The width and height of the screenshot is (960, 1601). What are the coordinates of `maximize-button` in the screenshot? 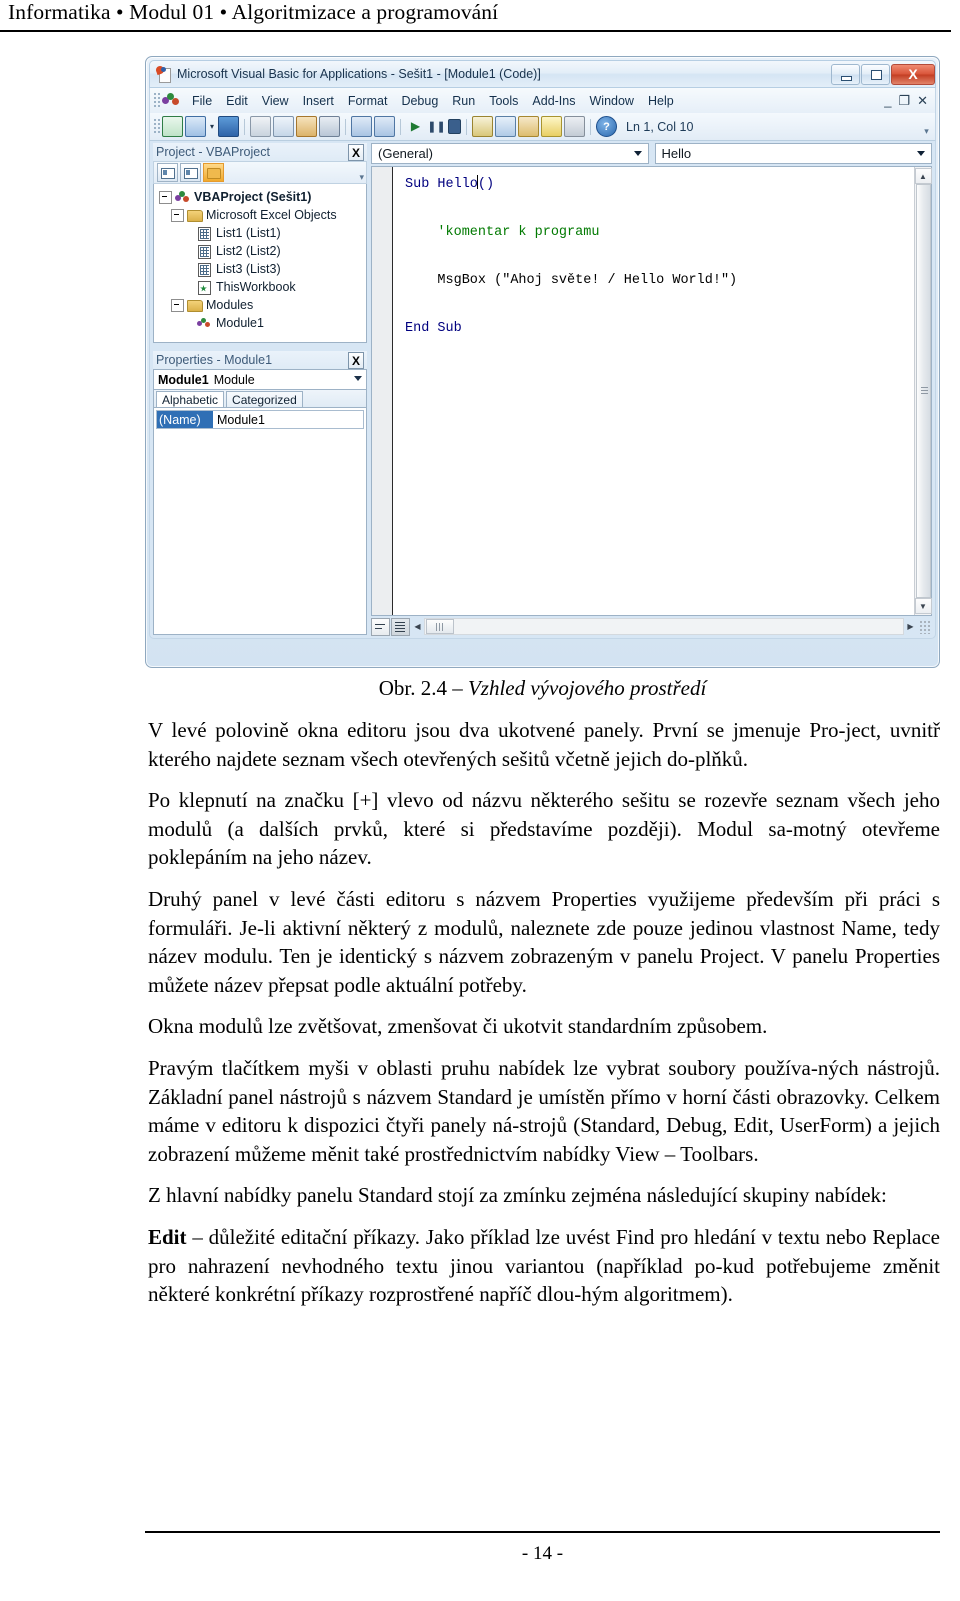 It's located at (875, 74).